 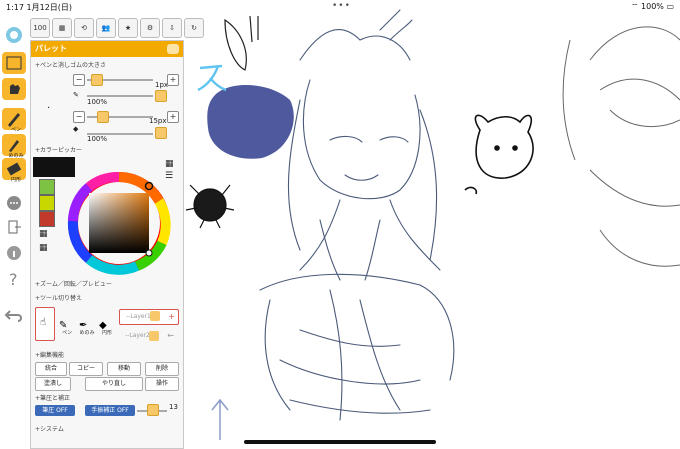 What do you see at coordinates (148, 336) in the screenshot?
I see `layer2-selector: --Layer2-- ←` at bounding box center [148, 336].